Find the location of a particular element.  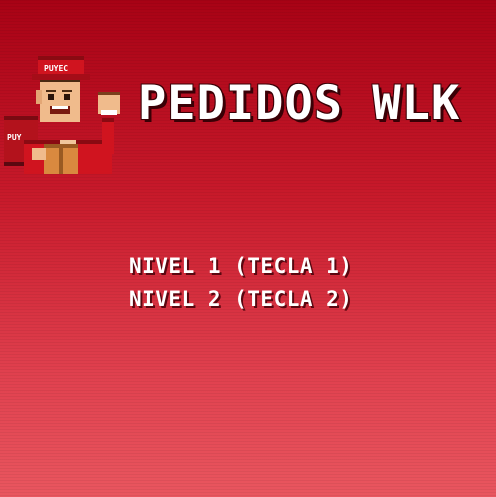

game-title: PEDIDOS WLK is located at coordinates (299, 103).